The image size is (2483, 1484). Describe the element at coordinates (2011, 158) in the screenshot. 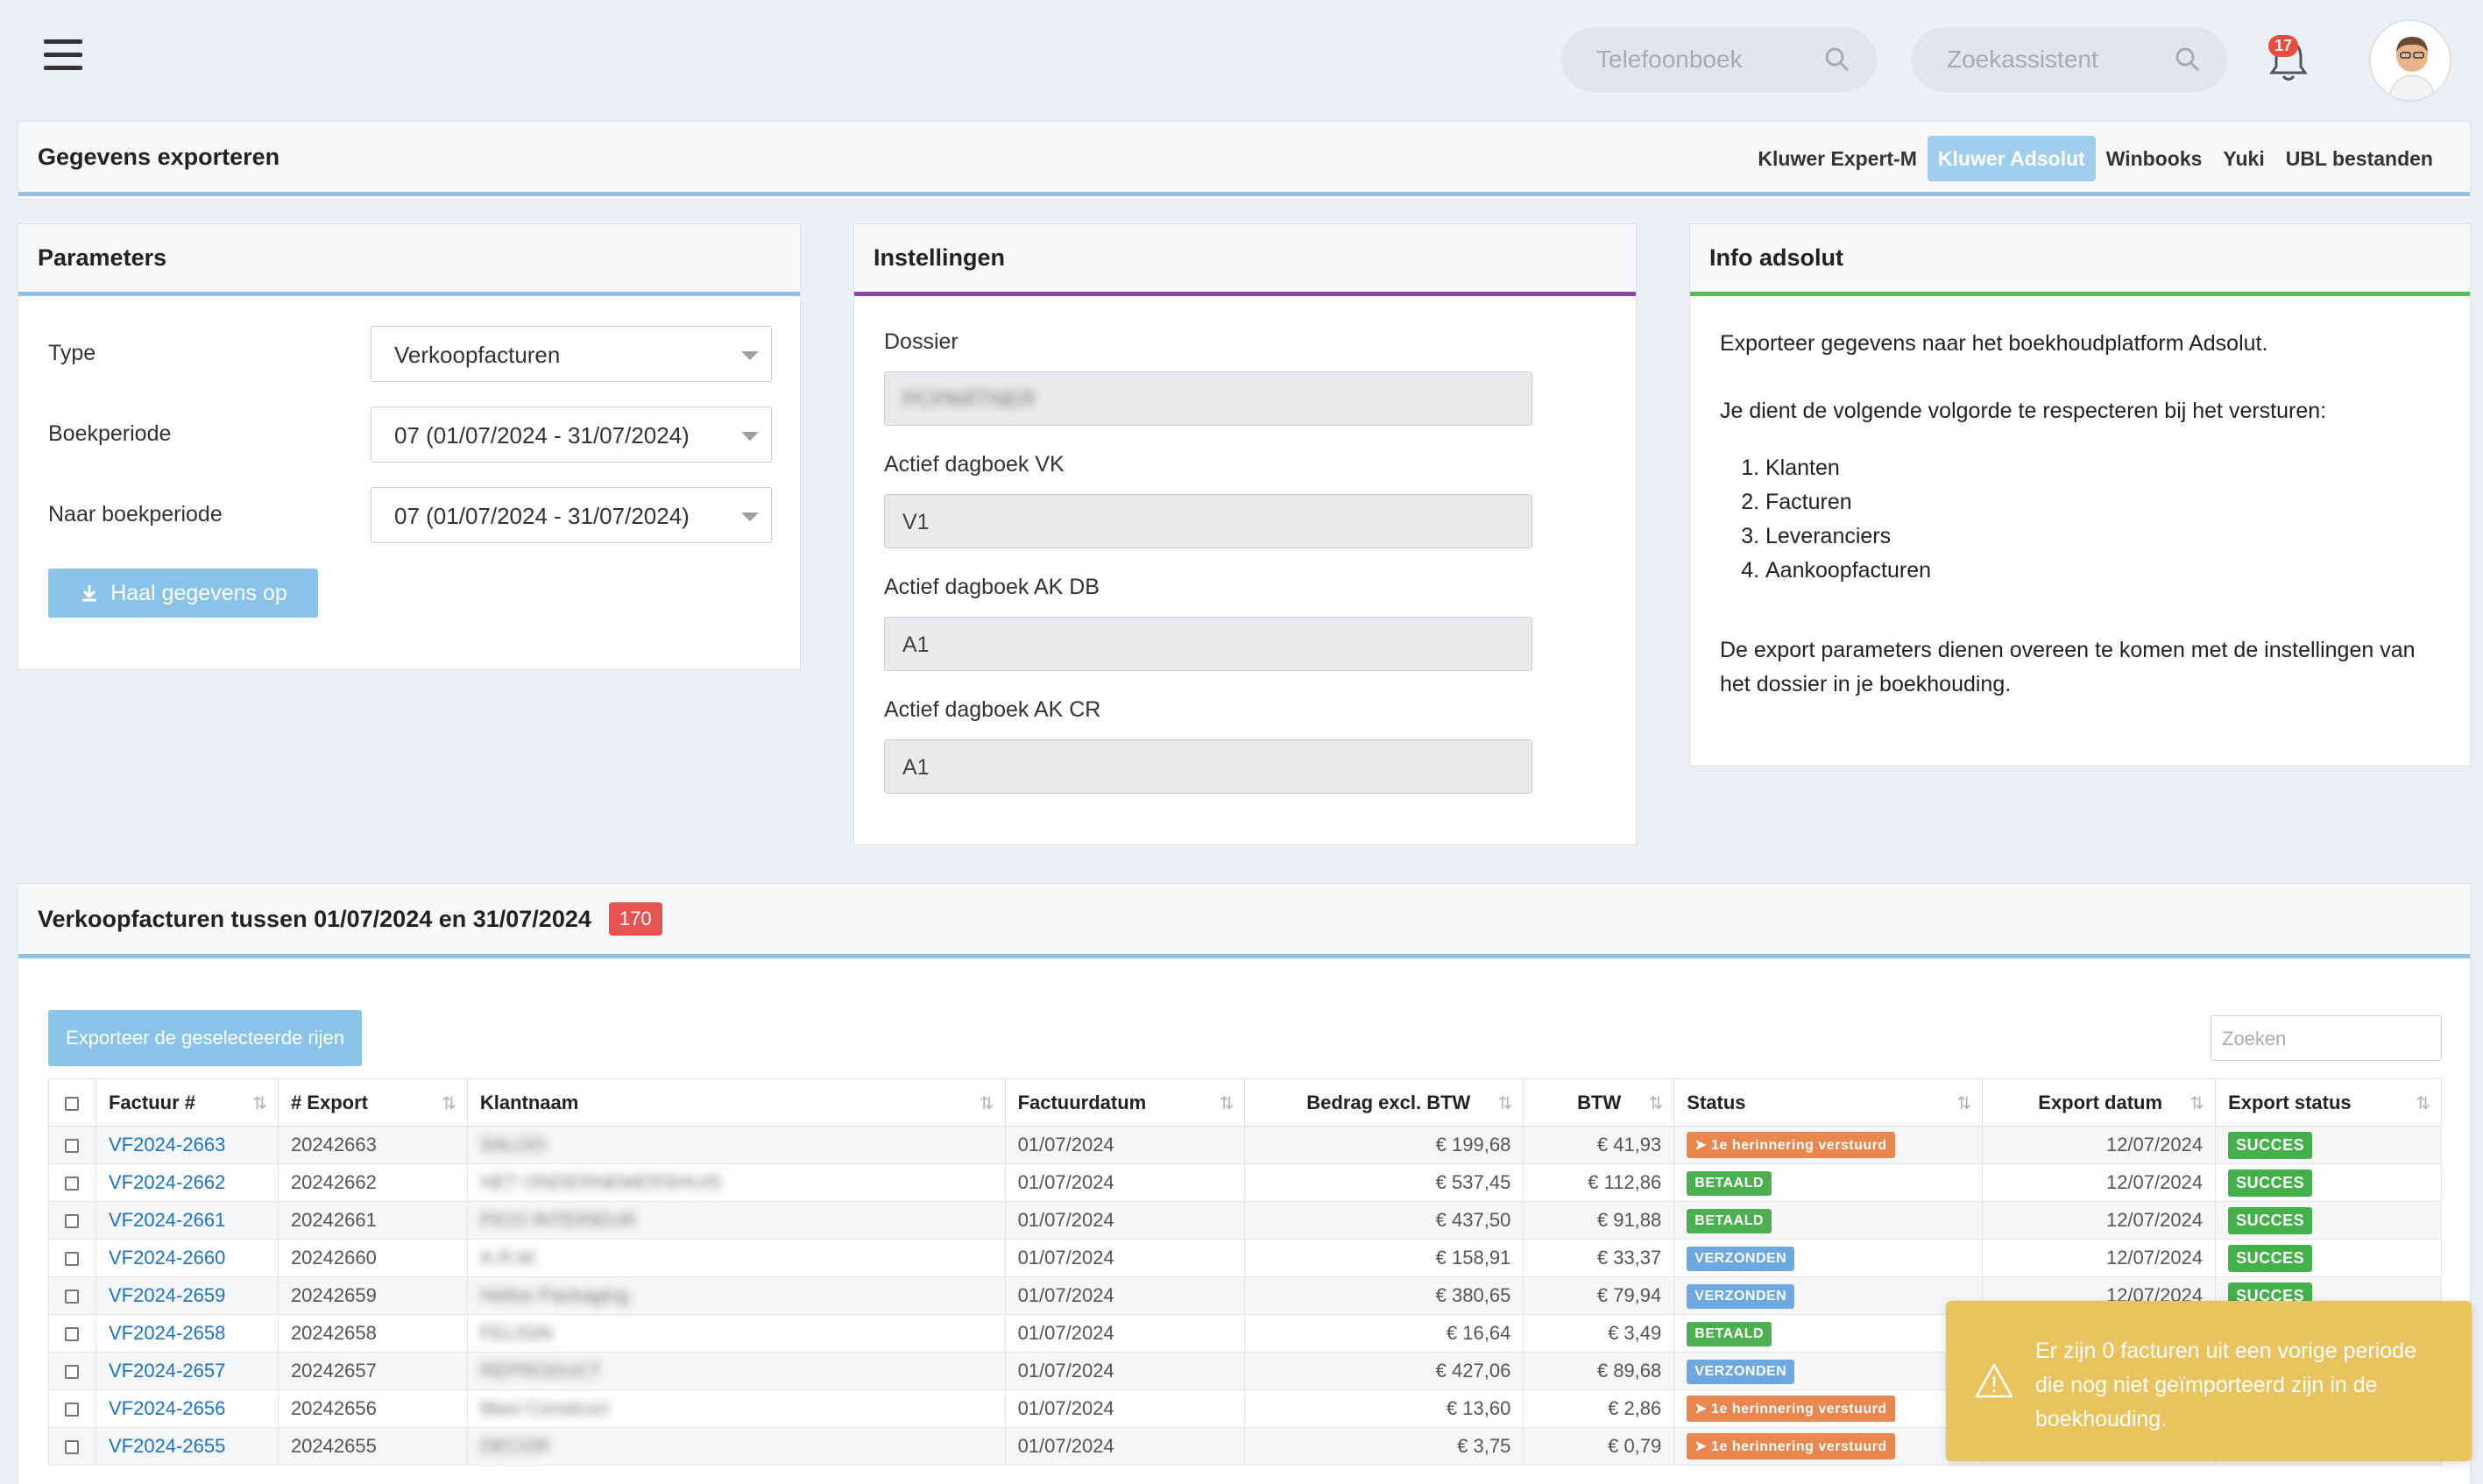

I see `tab-kluwer-adsolut: Kluwer Adsolut` at that location.